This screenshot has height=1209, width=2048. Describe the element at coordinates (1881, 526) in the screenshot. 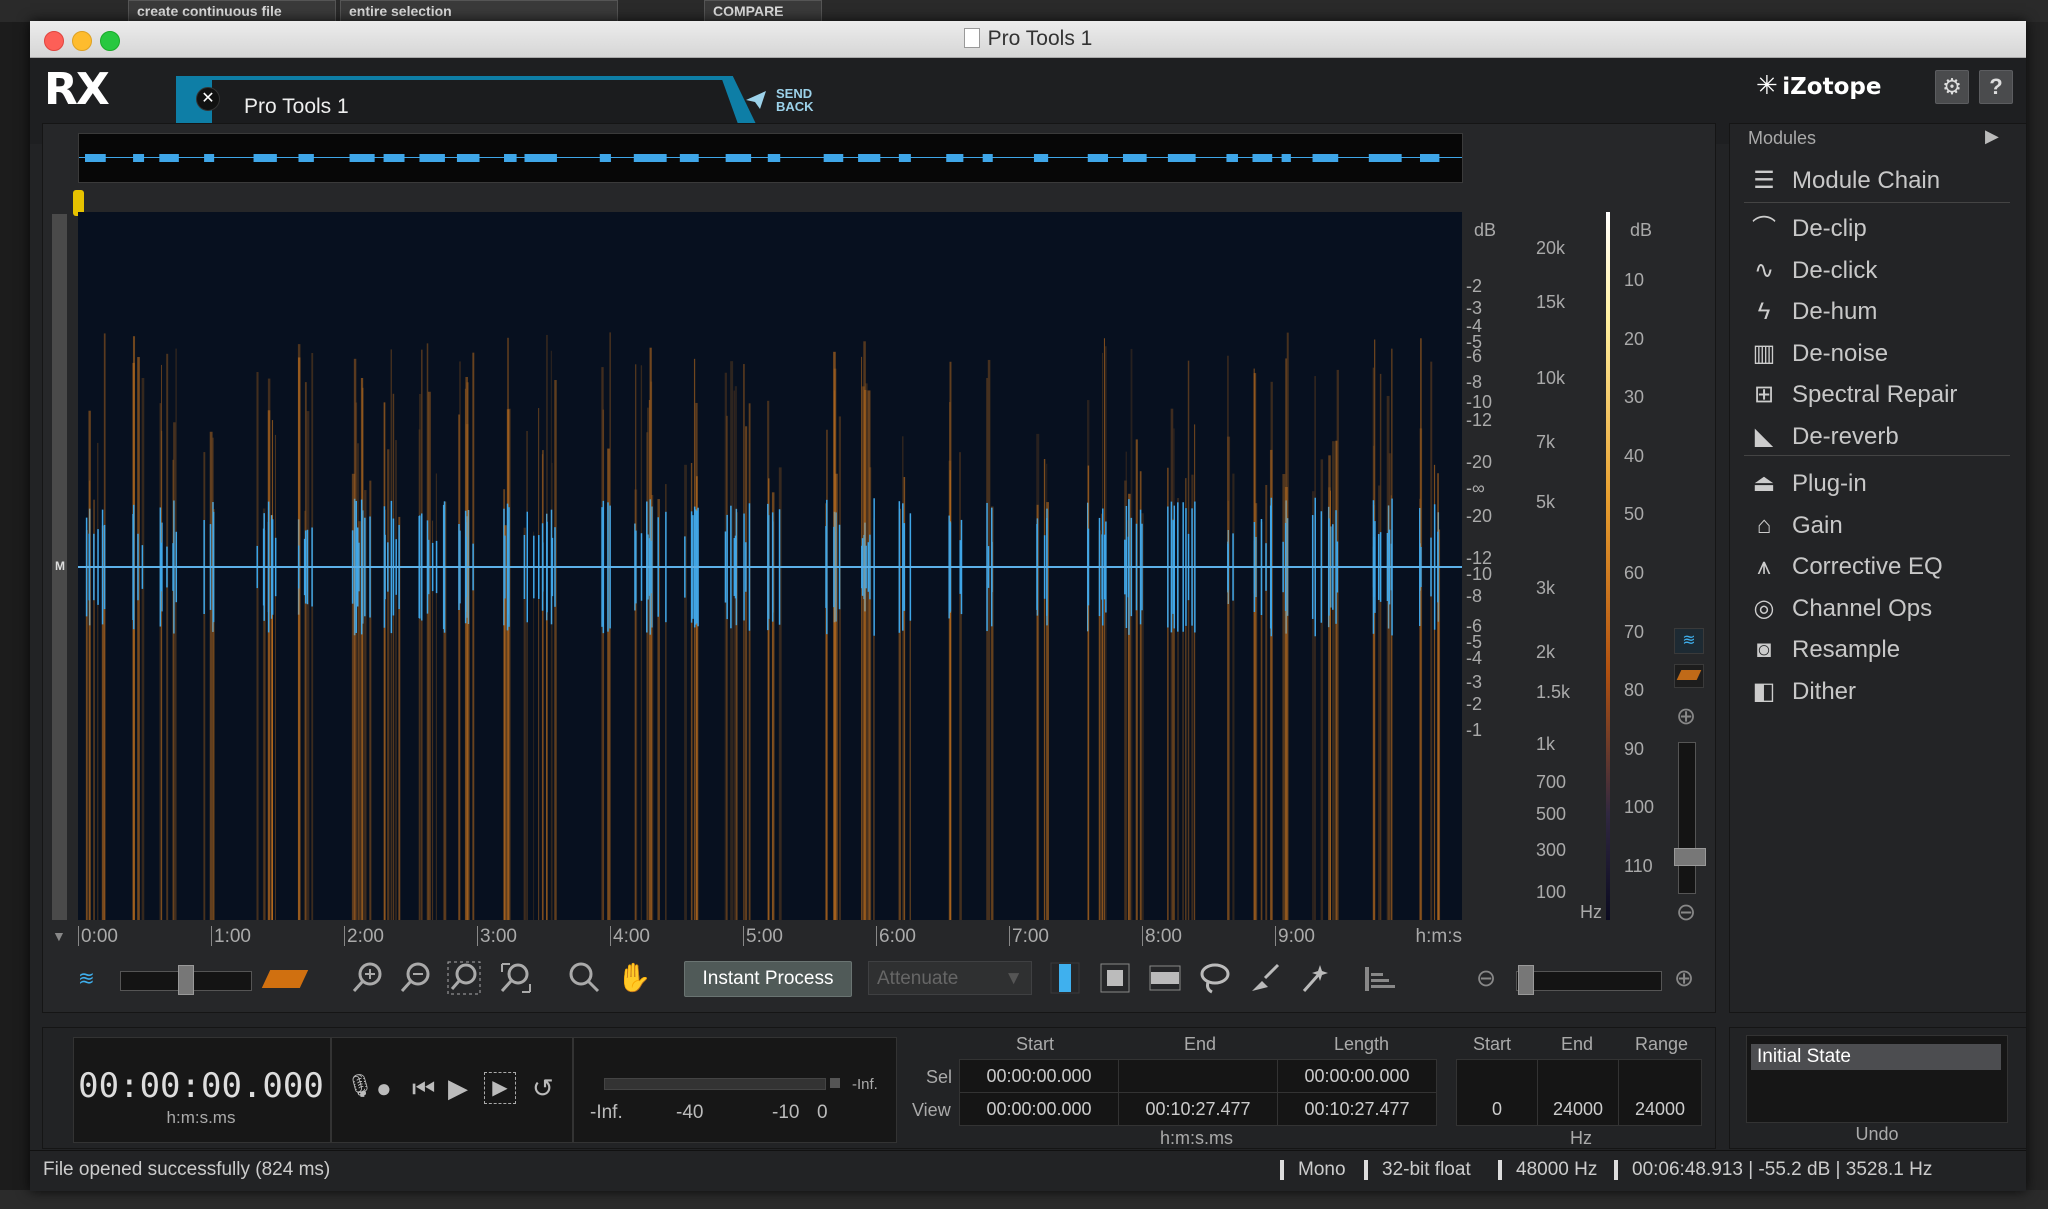

I see `module-item-gain: ⌂ Gain` at that location.